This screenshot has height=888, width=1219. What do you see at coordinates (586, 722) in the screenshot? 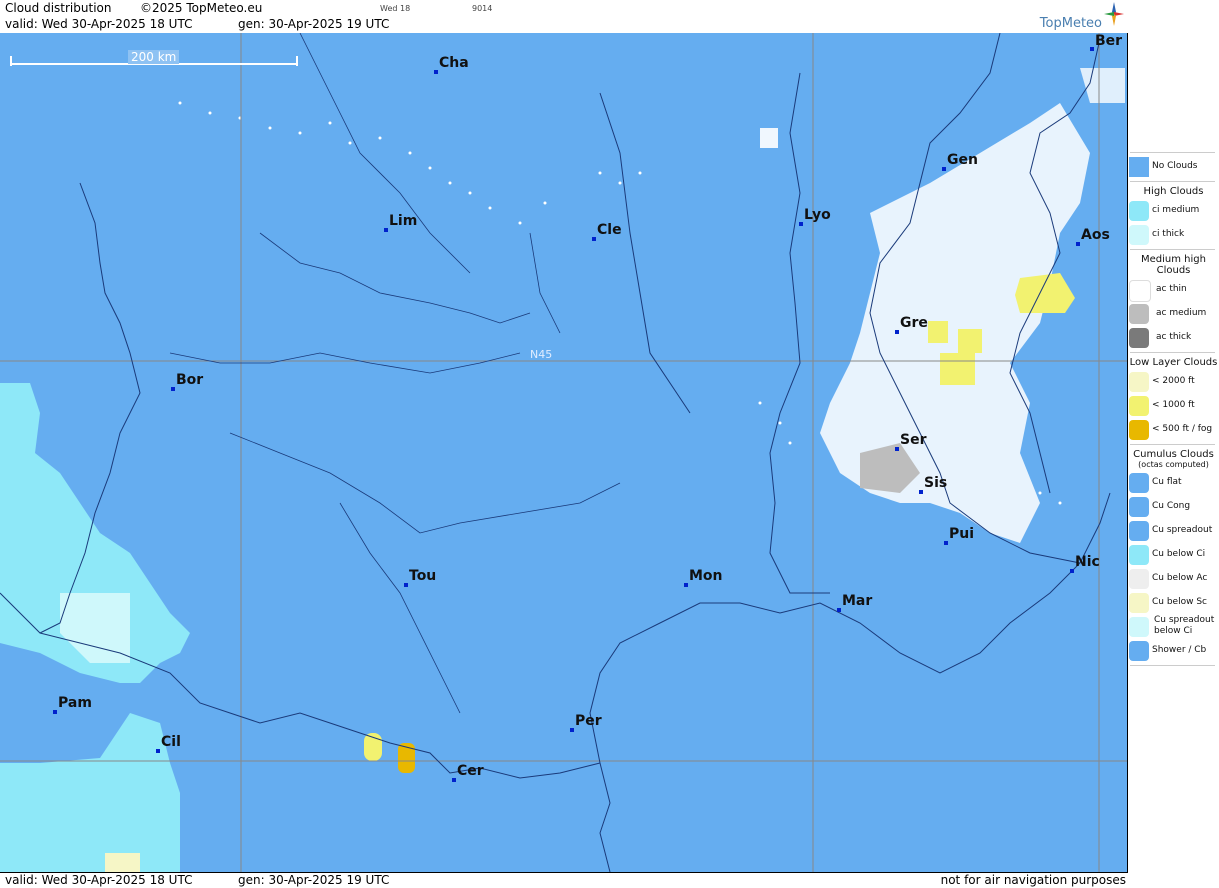
I see `city-per: Per` at bounding box center [586, 722].